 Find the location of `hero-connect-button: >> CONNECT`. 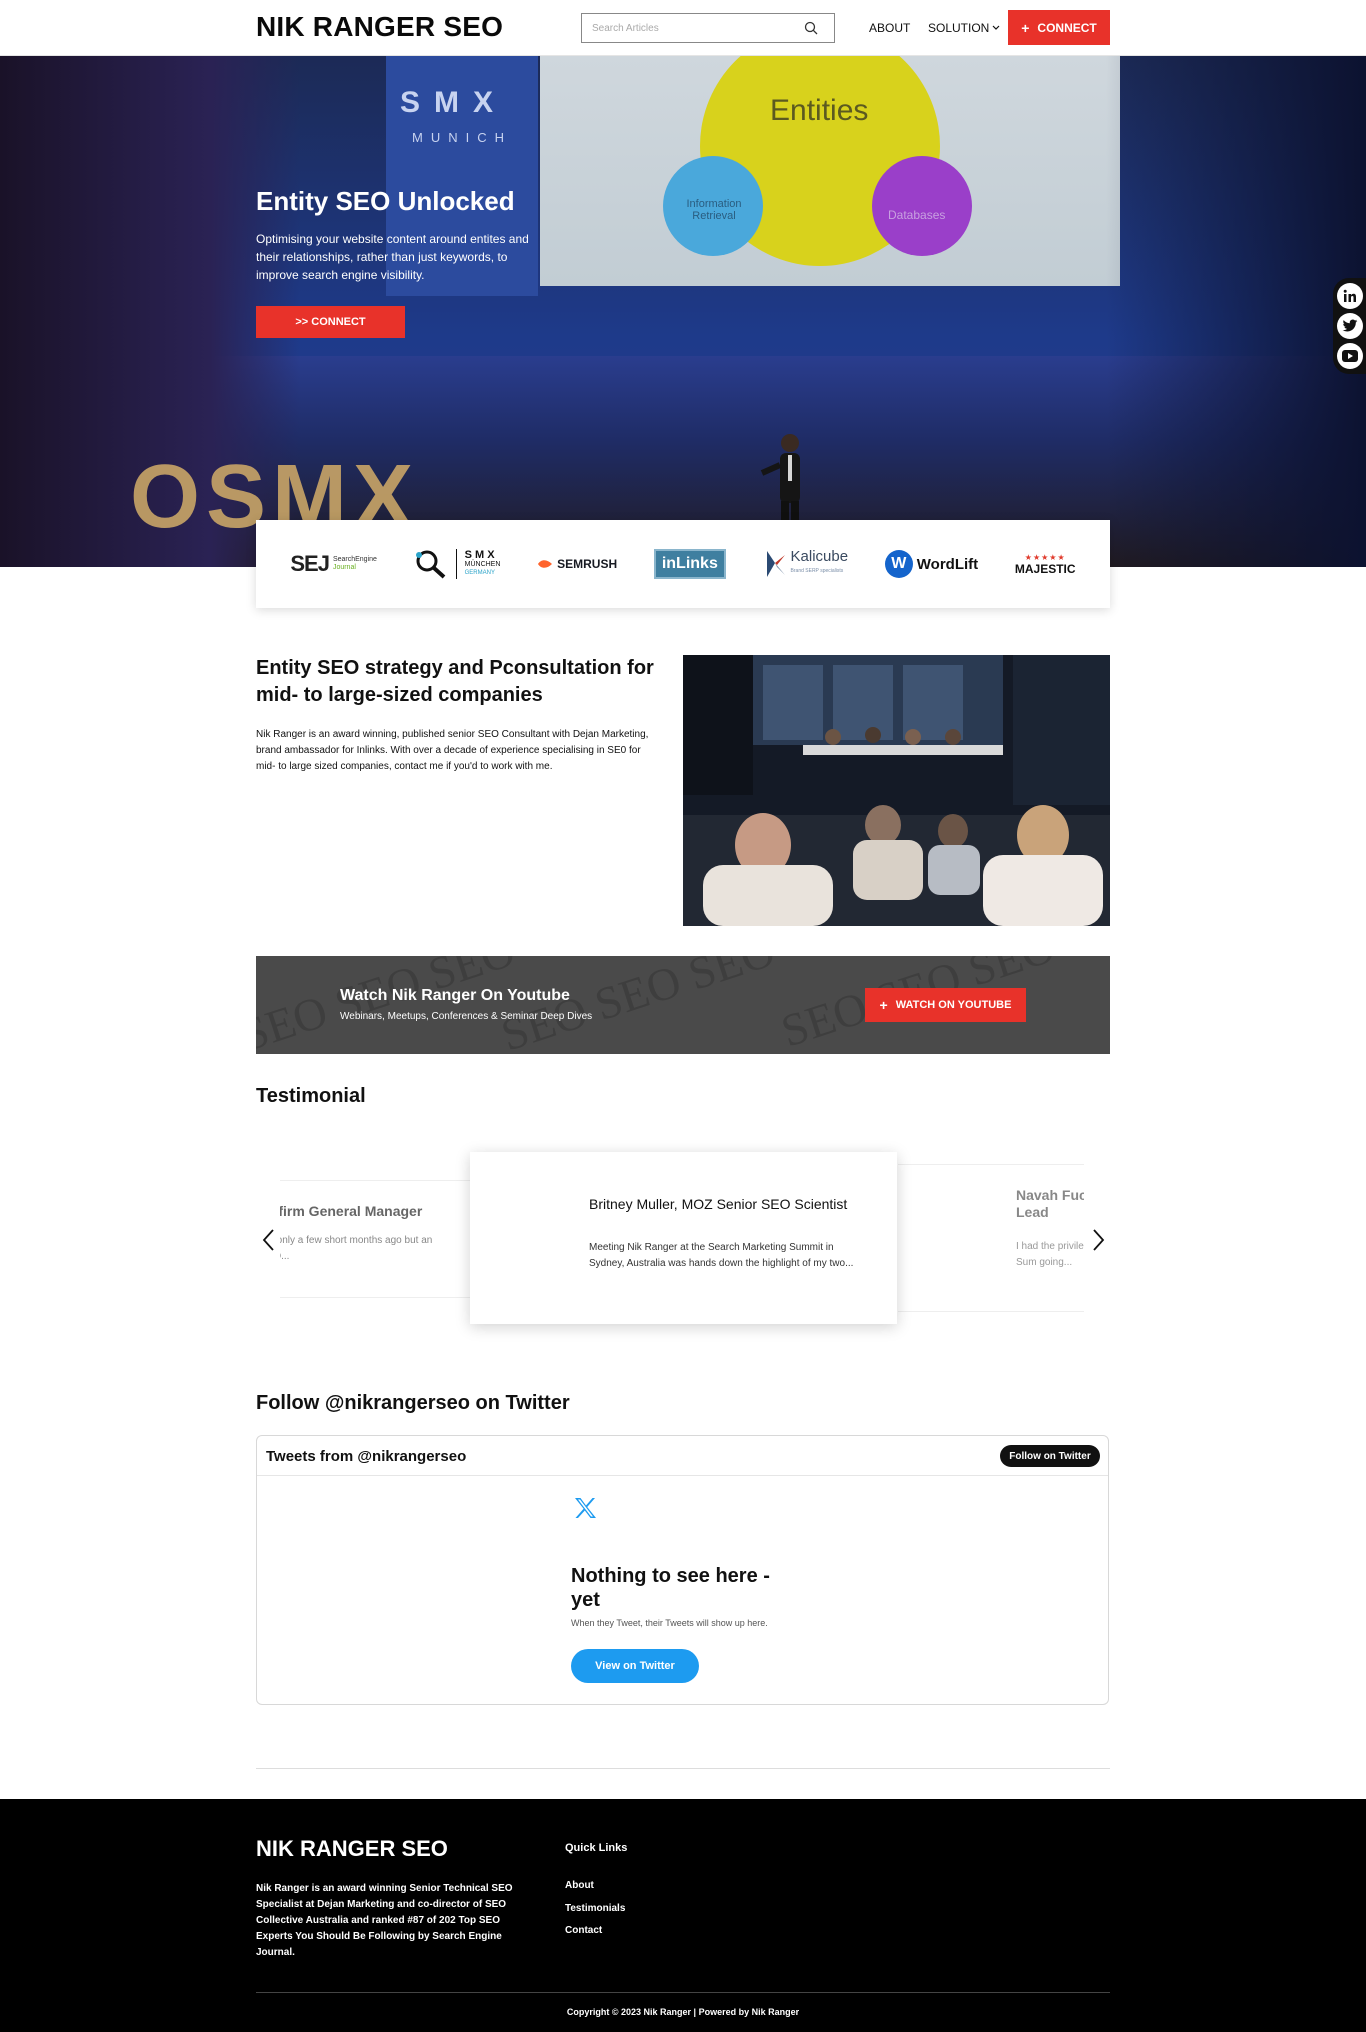

hero-connect-button: >> CONNECT is located at coordinates (330, 322).